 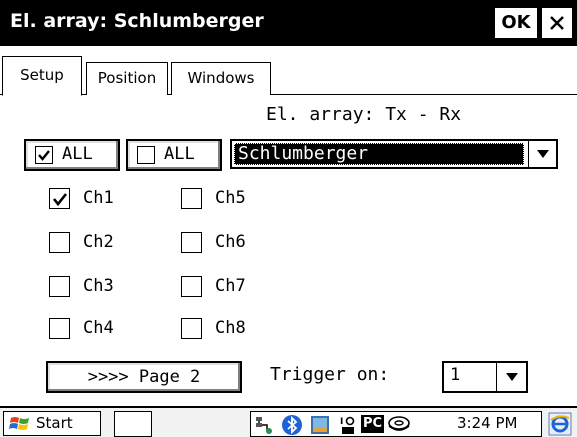 What do you see at coordinates (133, 424) in the screenshot?
I see `taskbar-app-button` at bounding box center [133, 424].